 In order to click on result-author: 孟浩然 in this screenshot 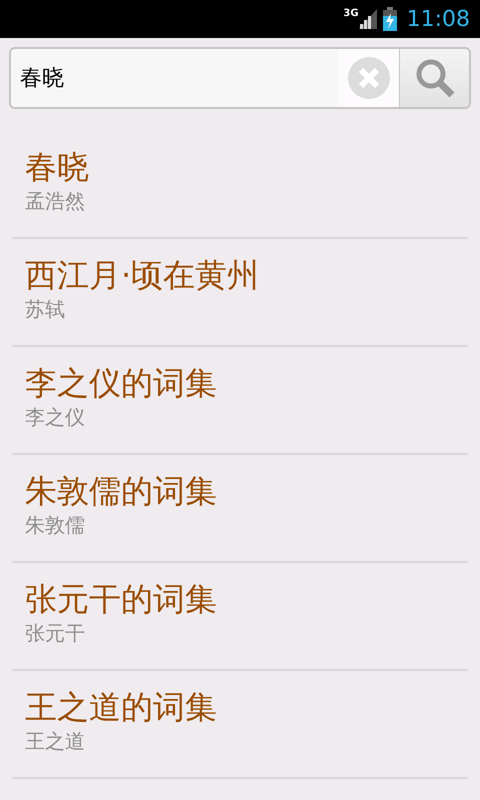, I will do `click(55, 201)`.